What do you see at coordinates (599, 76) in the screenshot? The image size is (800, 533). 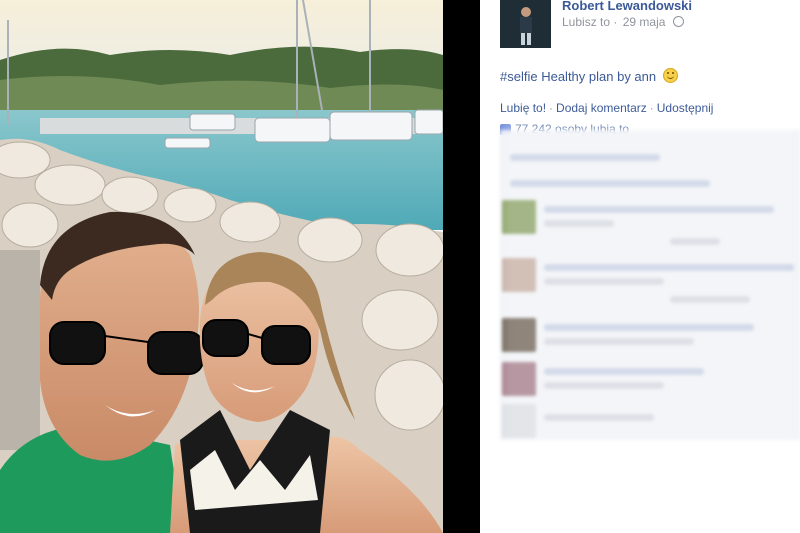 I see `caption-text: Healthy plan by ann` at bounding box center [599, 76].